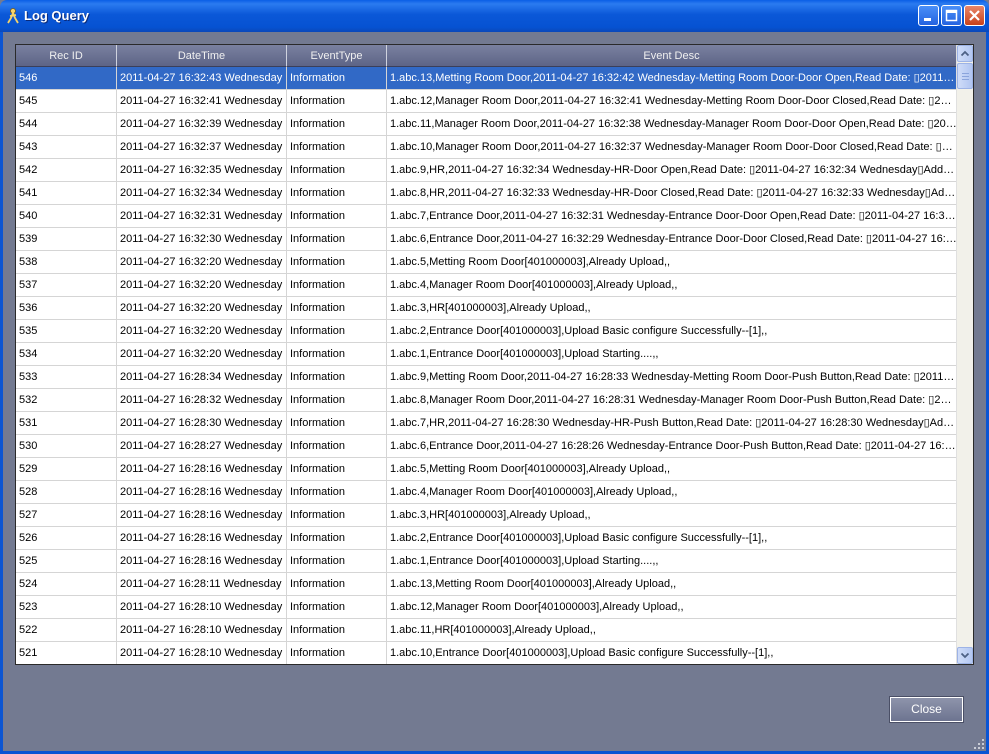 This screenshot has width=989, height=754. What do you see at coordinates (66, 147) in the screenshot?
I see `rec-id-cell: 543` at bounding box center [66, 147].